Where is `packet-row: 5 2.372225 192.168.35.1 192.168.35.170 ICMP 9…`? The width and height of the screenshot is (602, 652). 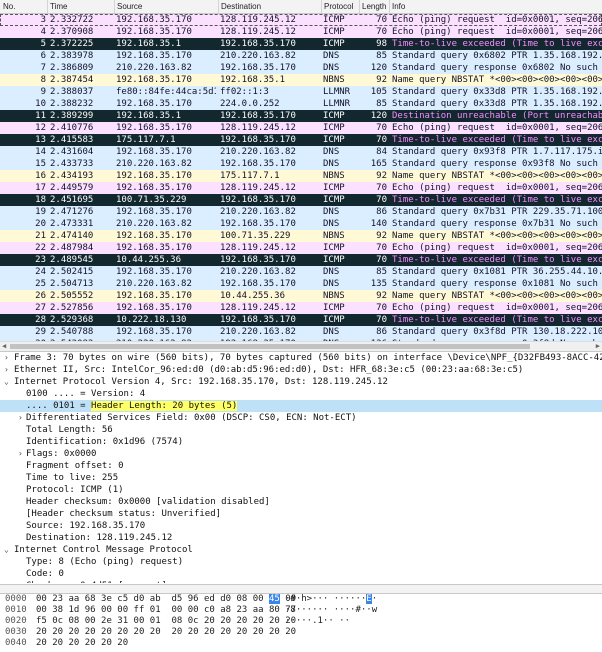 packet-row: 5 2.372225 192.168.35.1 192.168.35.170 ICMP 9… is located at coordinates (301, 44).